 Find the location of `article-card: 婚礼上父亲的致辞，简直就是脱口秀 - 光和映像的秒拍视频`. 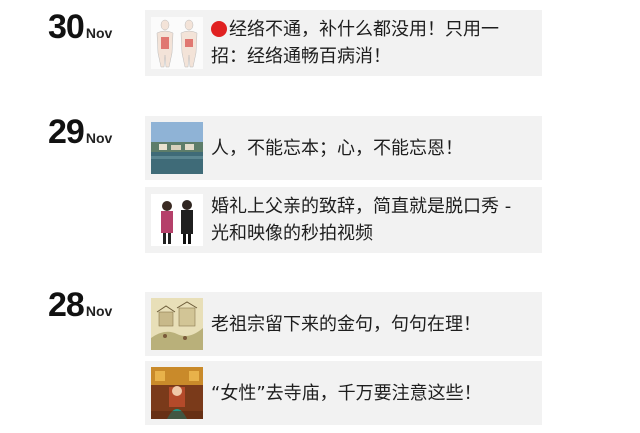

article-card: 婚礼上父亲的致辞，简直就是脱口秀 - 光和映像的秒拍视频 is located at coordinates (343, 220).